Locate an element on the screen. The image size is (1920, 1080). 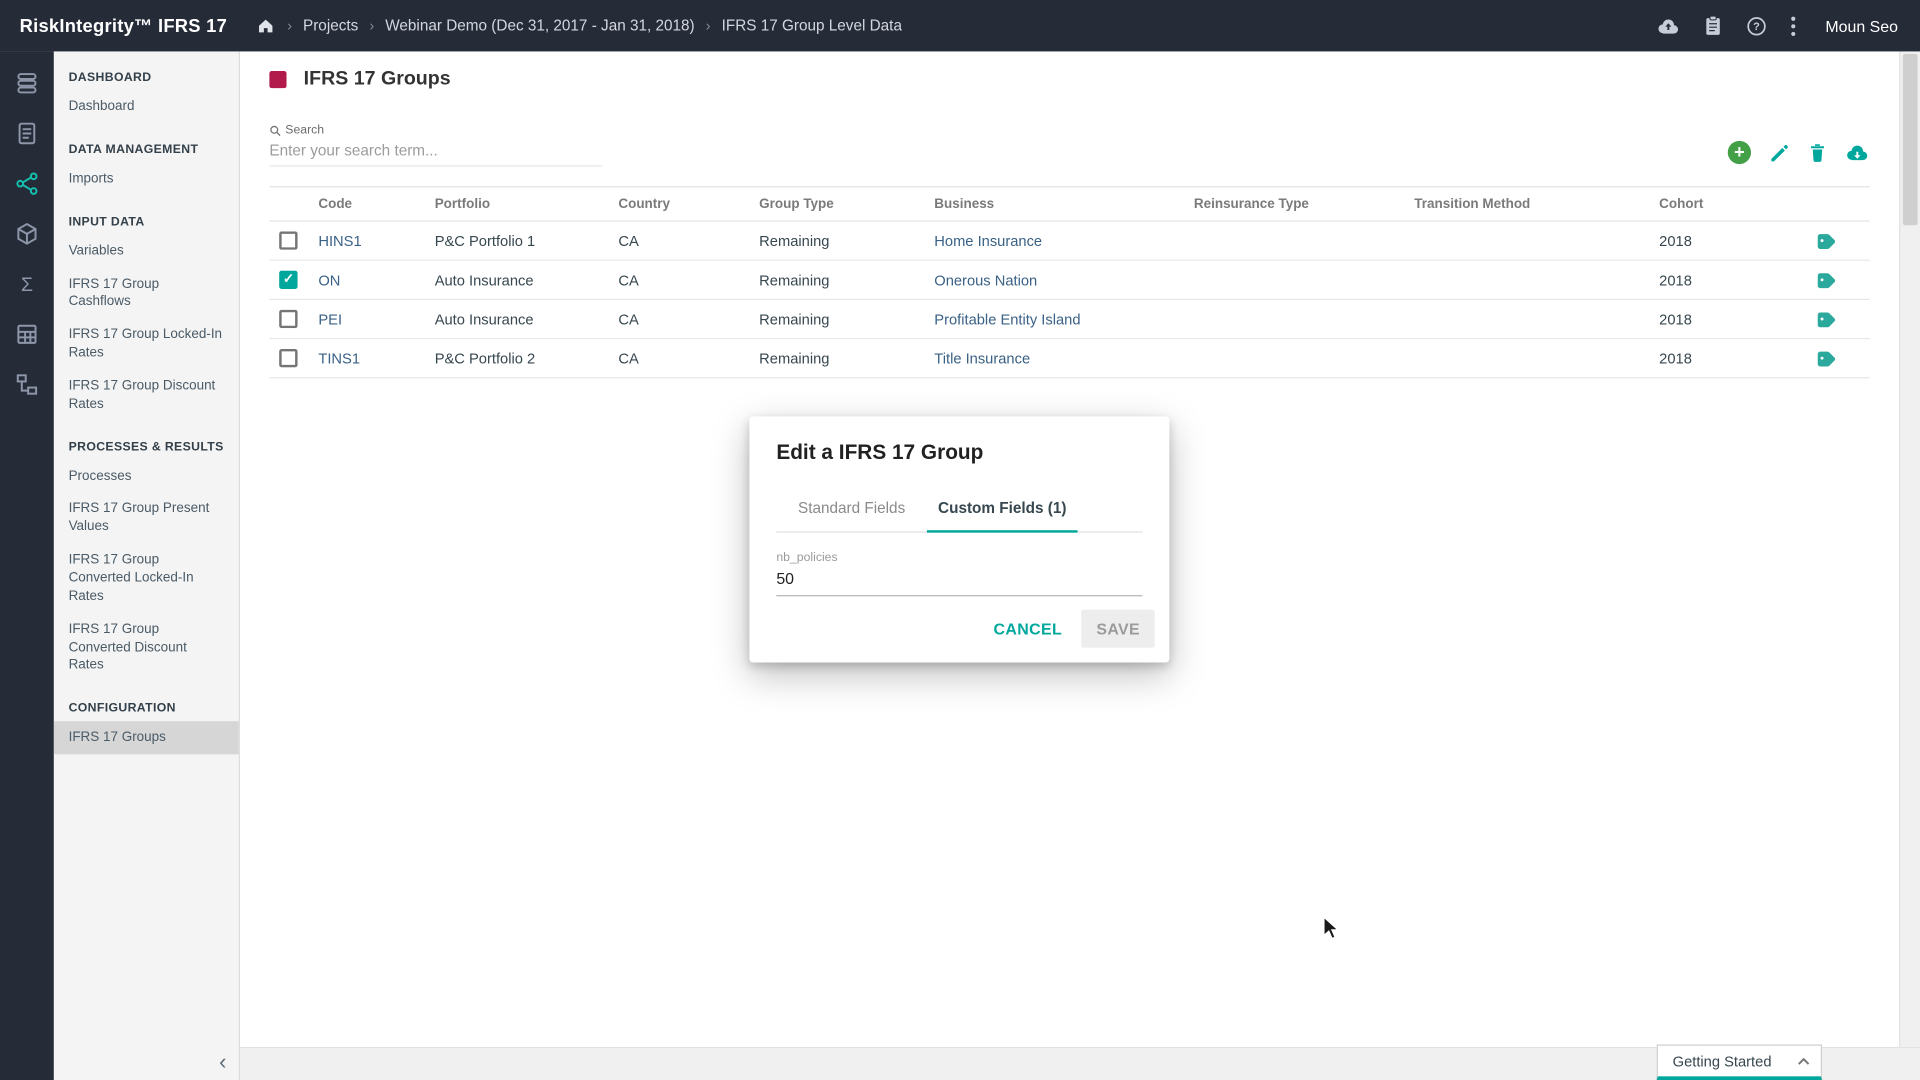
column-header-group-type: Group Type is located at coordinates (846, 204).